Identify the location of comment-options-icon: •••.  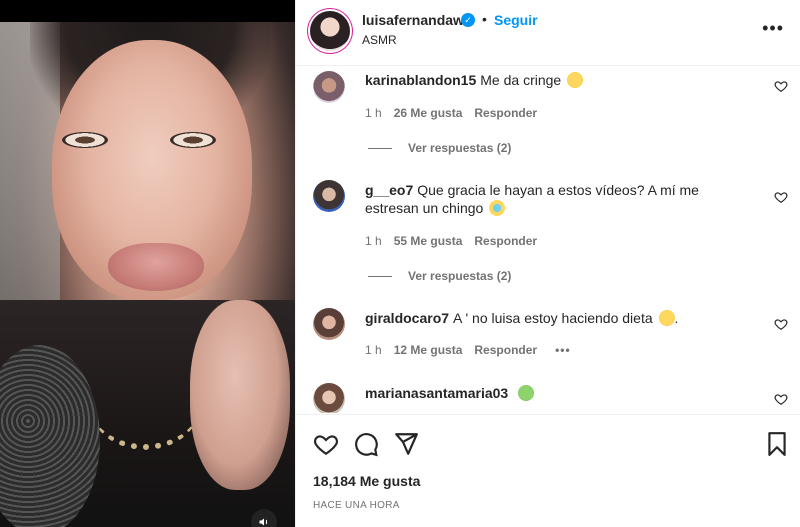
(563, 350).